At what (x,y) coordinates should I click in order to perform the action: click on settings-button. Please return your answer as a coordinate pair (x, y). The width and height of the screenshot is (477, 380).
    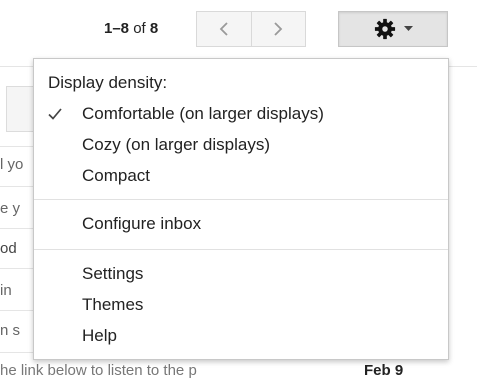
    Looking at the image, I should click on (393, 29).